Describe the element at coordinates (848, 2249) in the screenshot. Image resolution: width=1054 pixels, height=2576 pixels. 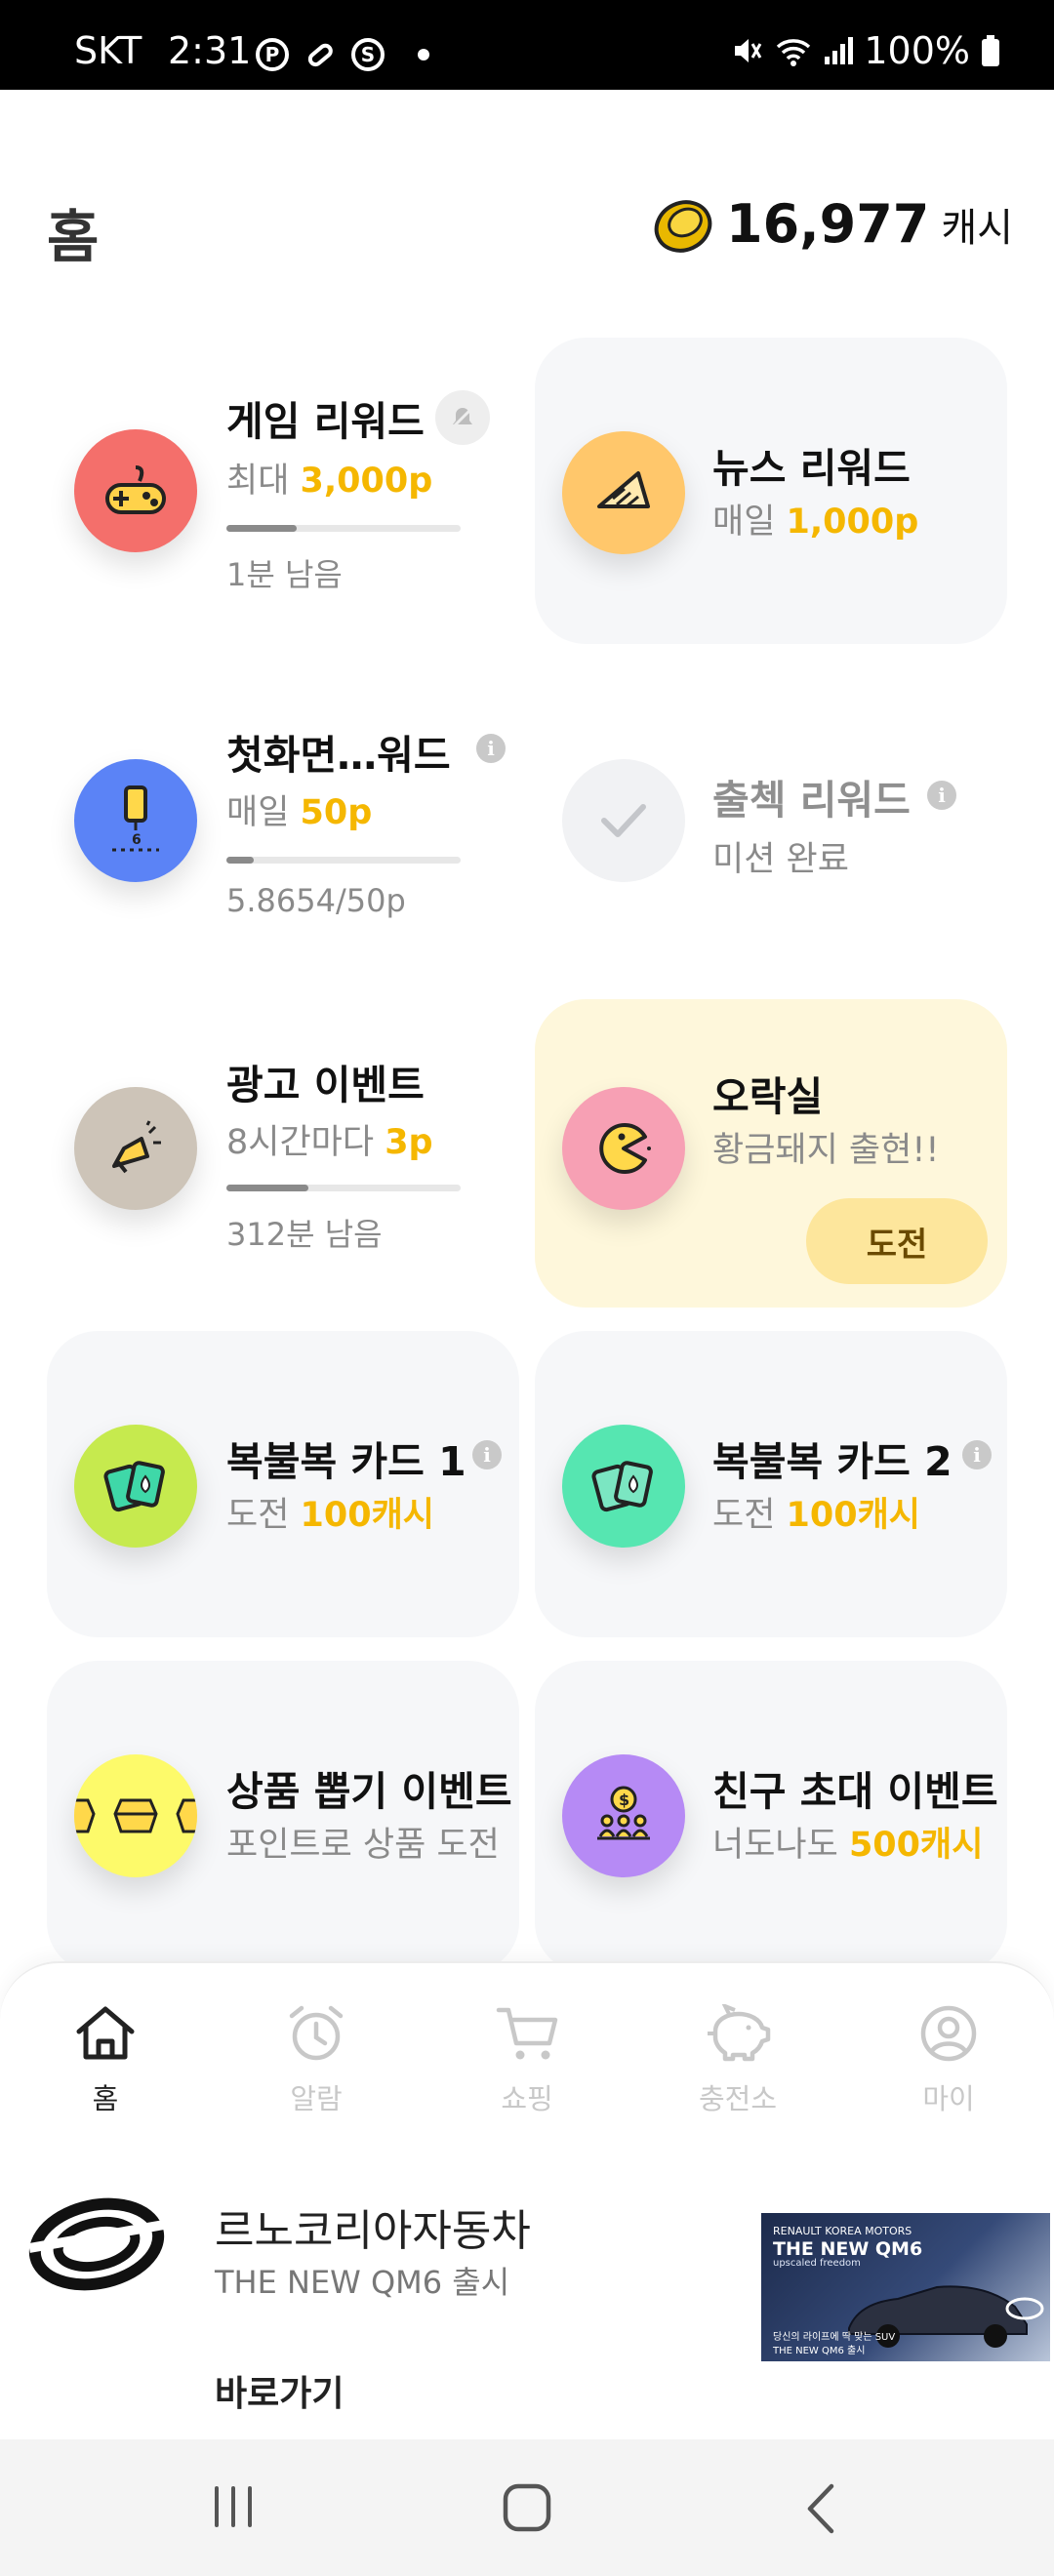
I see `ad-image-model: THE NEW QM6` at that location.